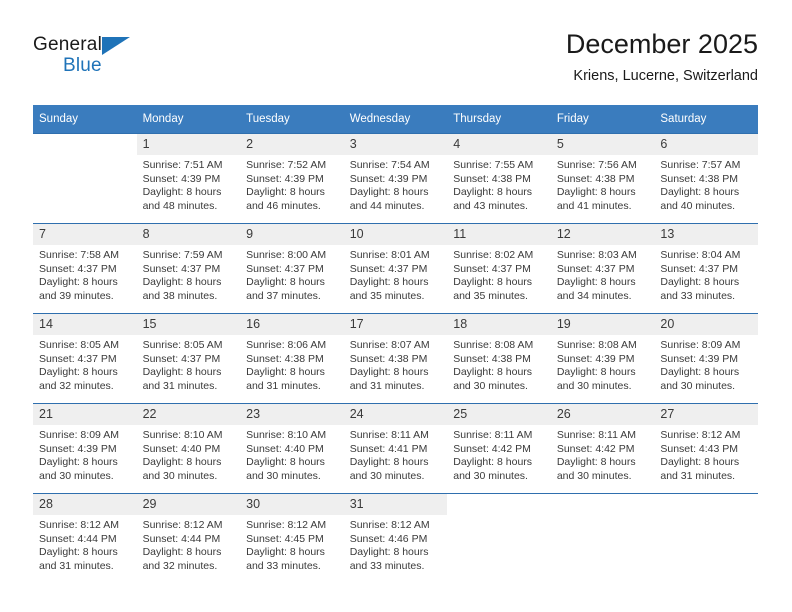 This screenshot has width=792, height=612. I want to click on sunrise-time: Sunrise: 7:55 AM, so click(493, 165).